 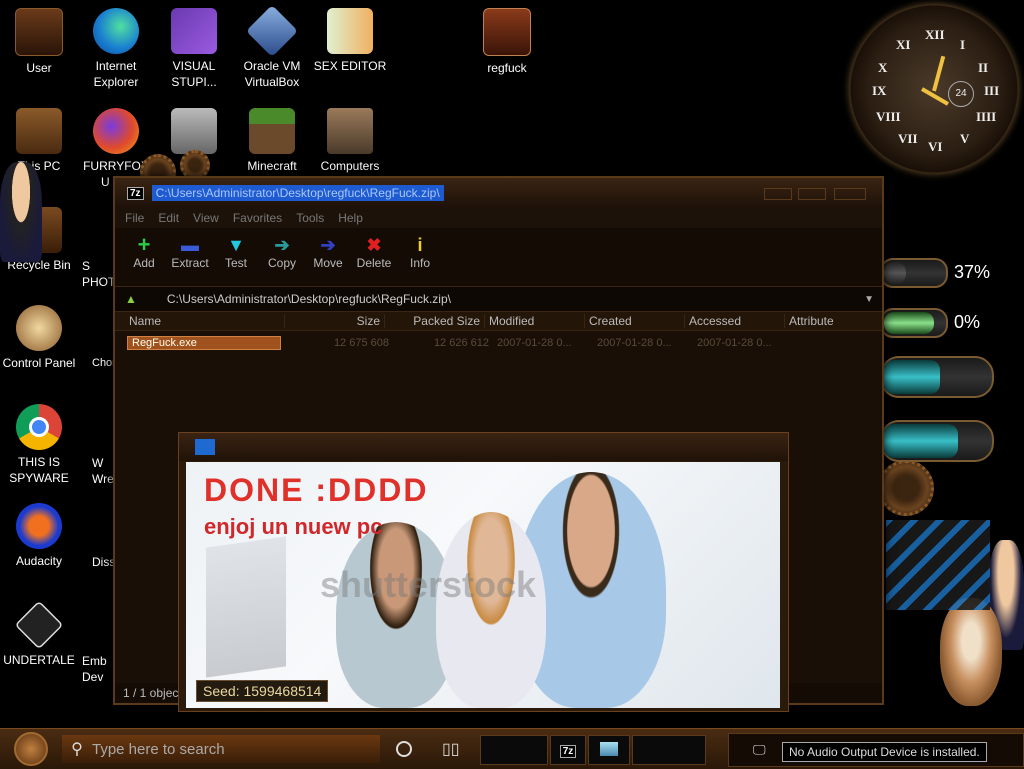 What do you see at coordinates (374, 252) in the screenshot?
I see `delete-button: ✖ Delete` at bounding box center [374, 252].